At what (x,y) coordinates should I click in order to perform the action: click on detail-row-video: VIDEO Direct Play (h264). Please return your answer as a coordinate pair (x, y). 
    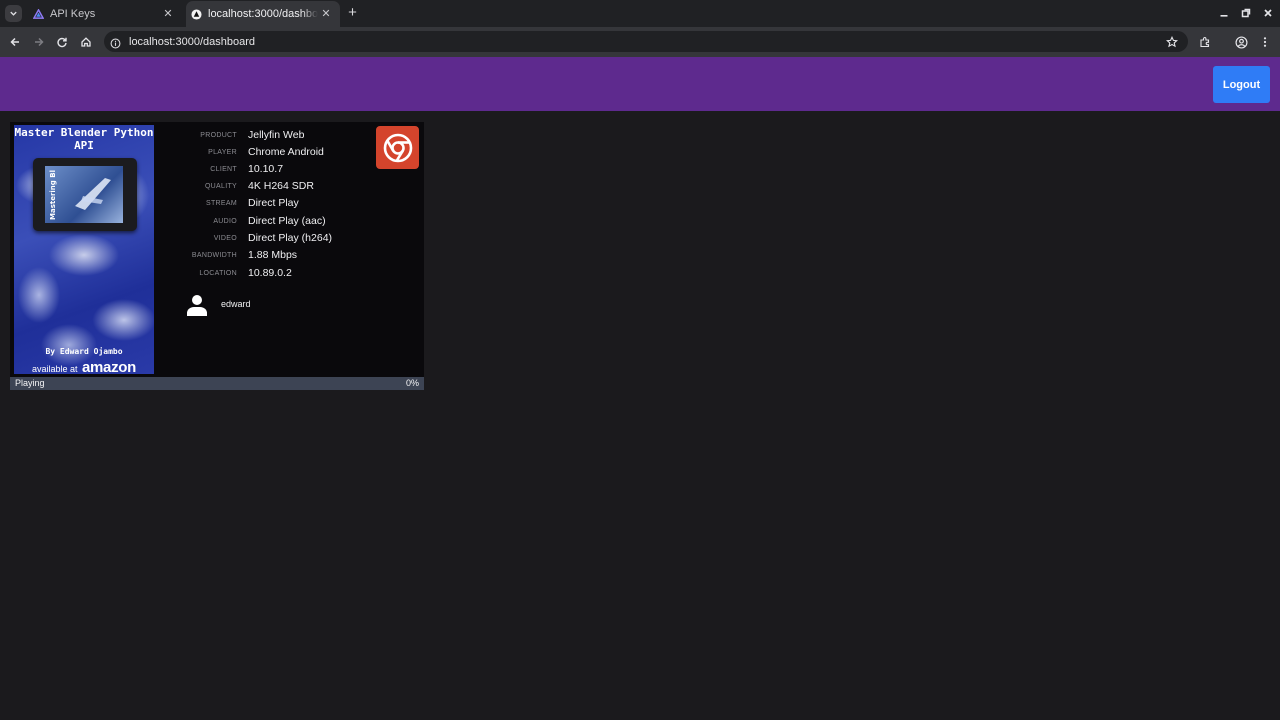
    Looking at the image, I should click on (270, 239).